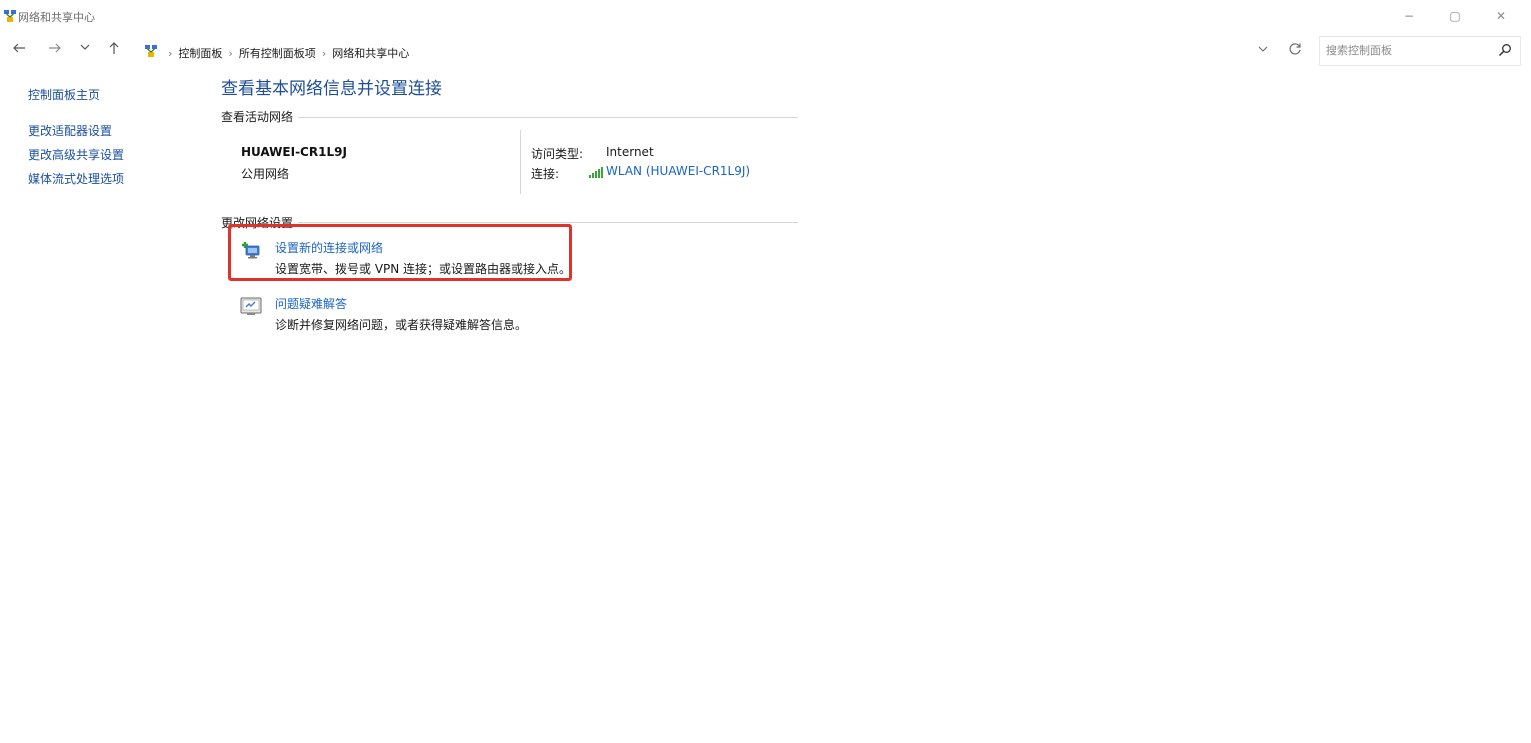  What do you see at coordinates (331, 89) in the screenshot?
I see `page-title: 查看基本网络信息并设置连接` at bounding box center [331, 89].